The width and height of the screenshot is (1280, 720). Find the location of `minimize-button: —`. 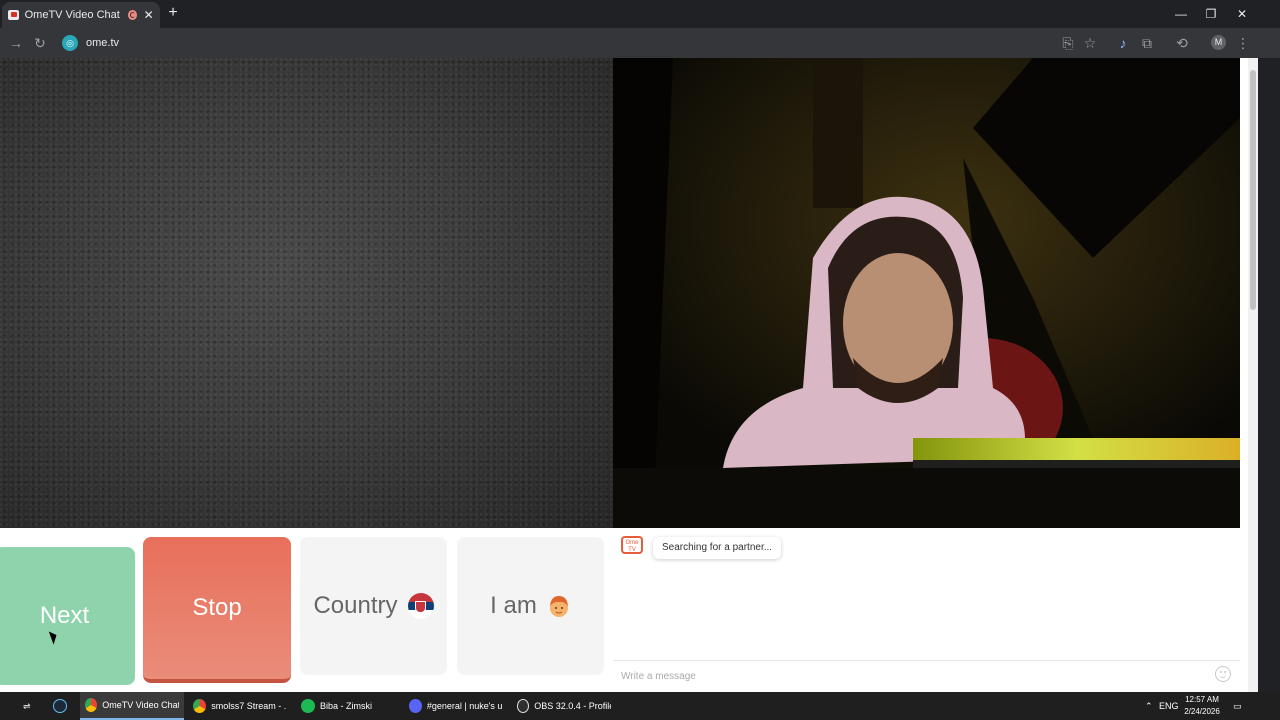

minimize-button: — is located at coordinates (1181, 14).